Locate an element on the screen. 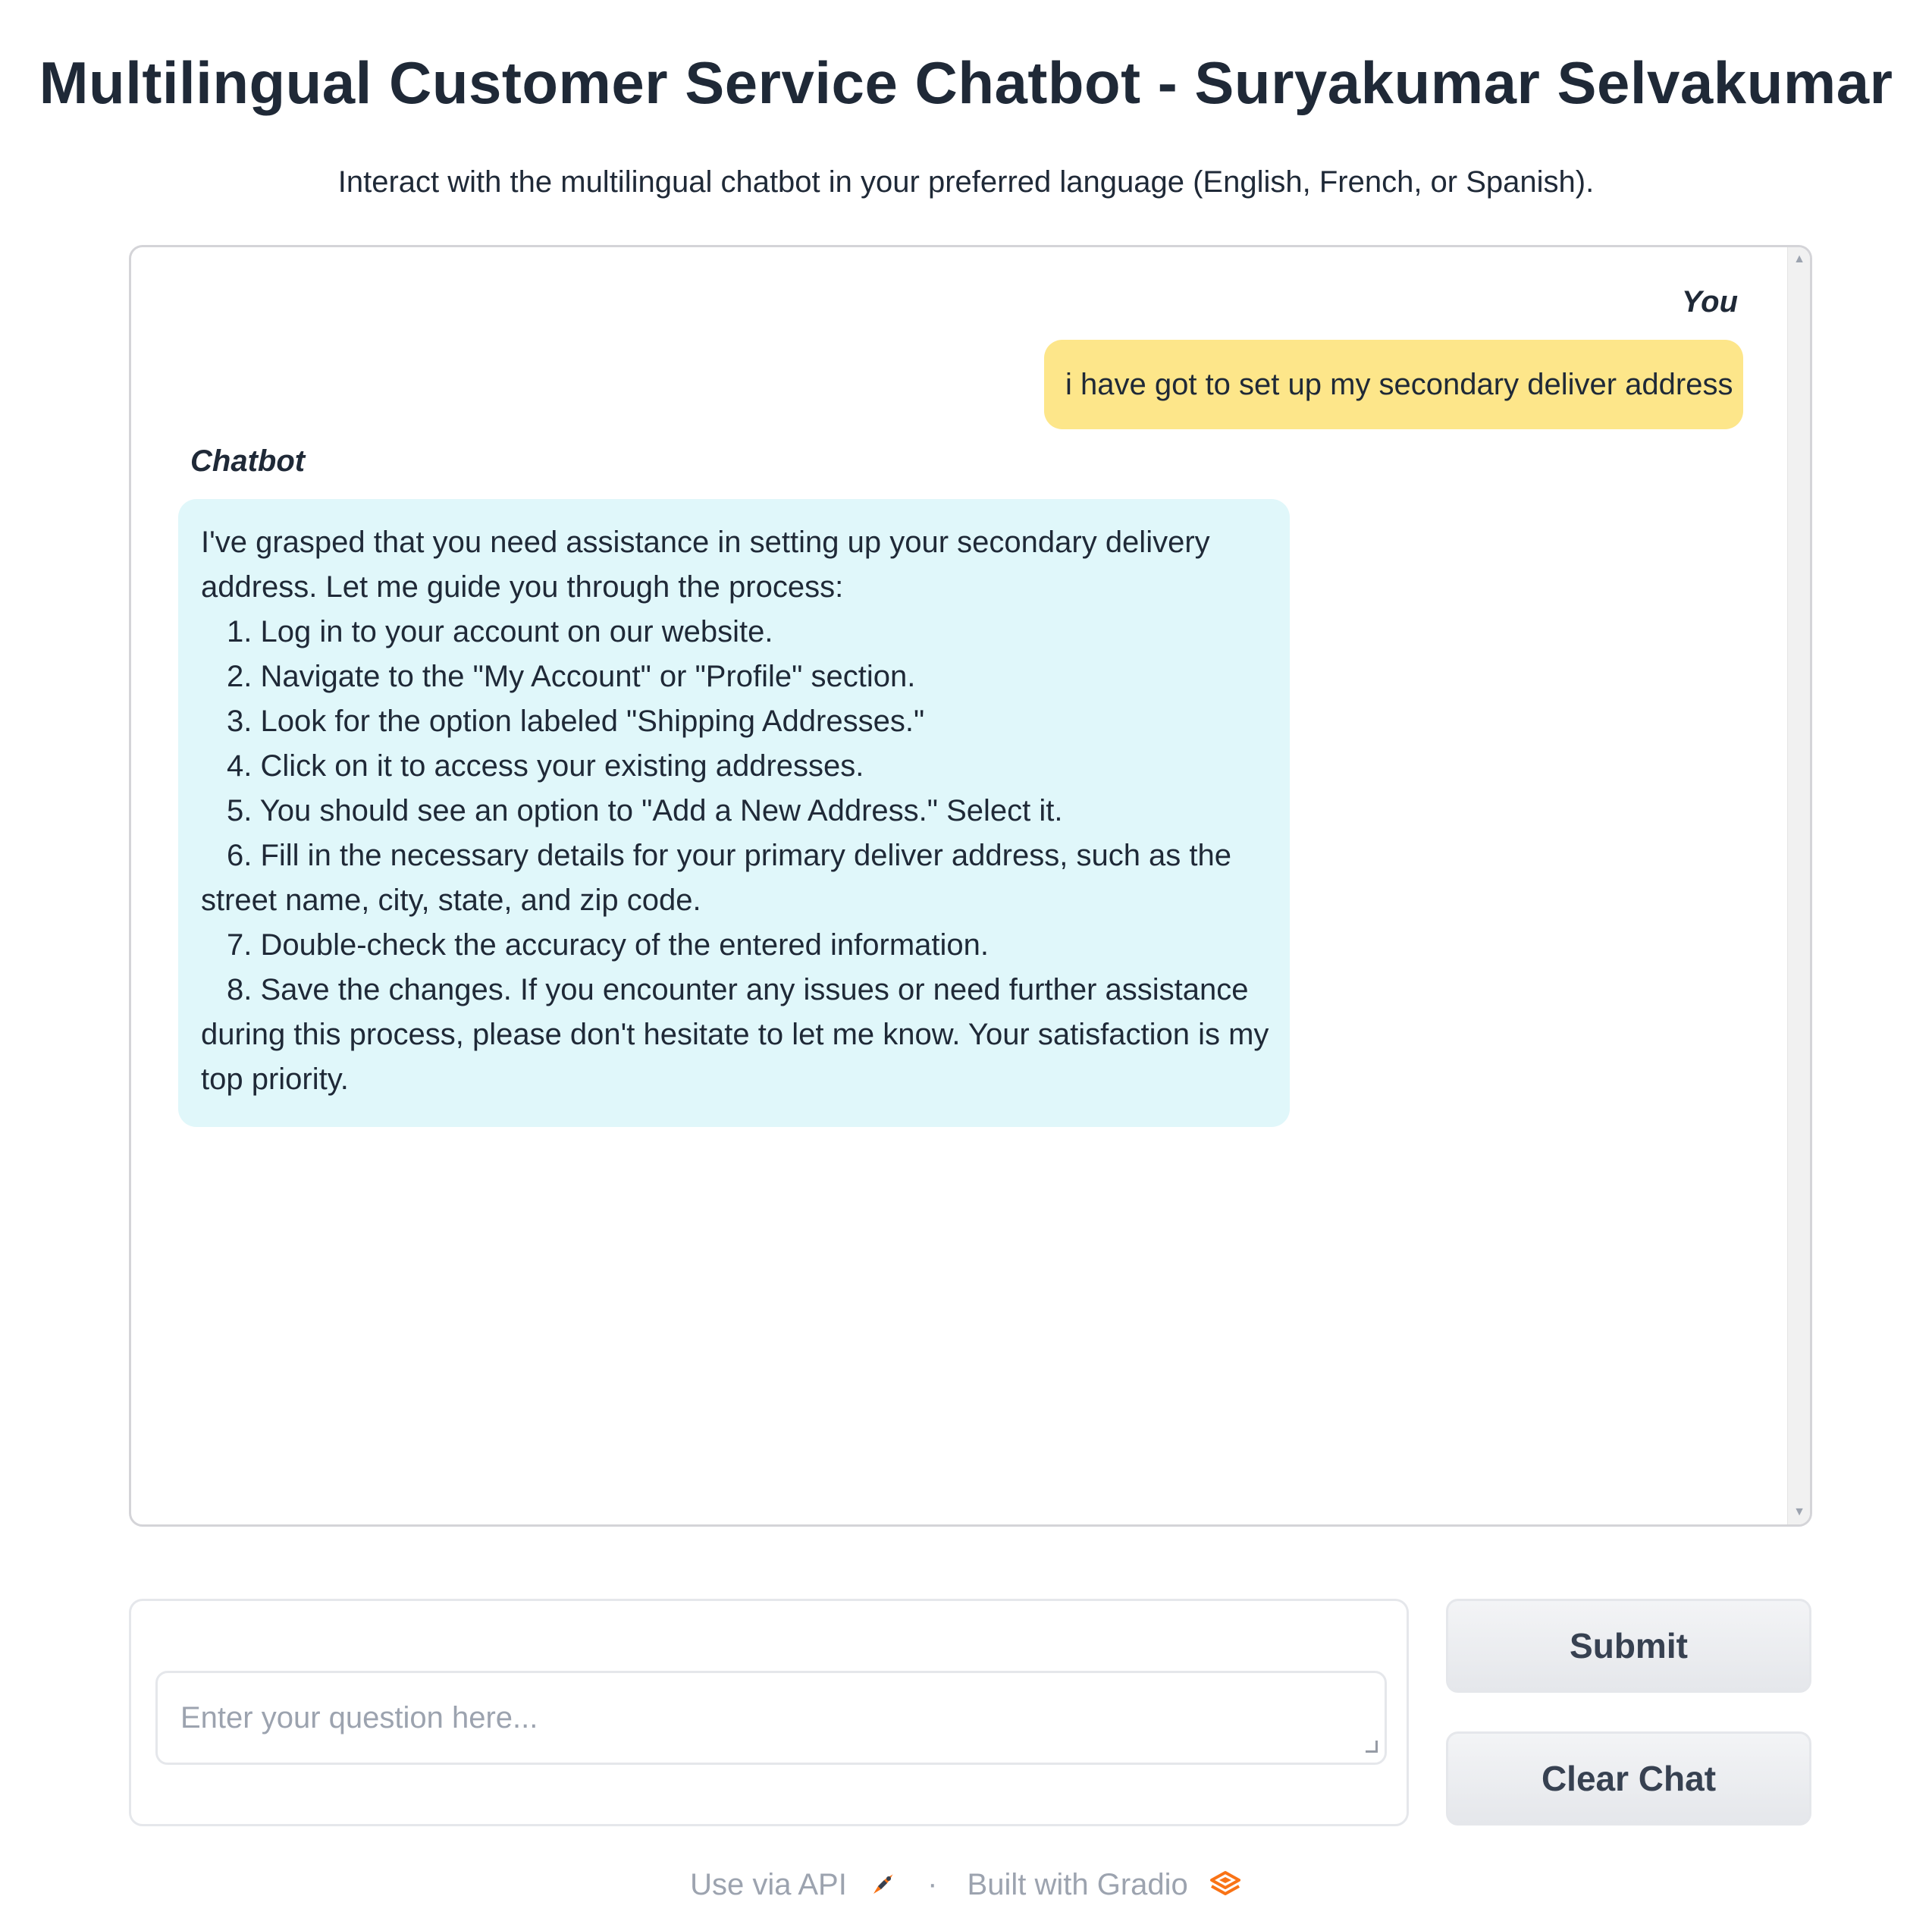 This screenshot has width=1932, height=1915. bot-message-line: top priority. is located at coordinates (275, 1080).